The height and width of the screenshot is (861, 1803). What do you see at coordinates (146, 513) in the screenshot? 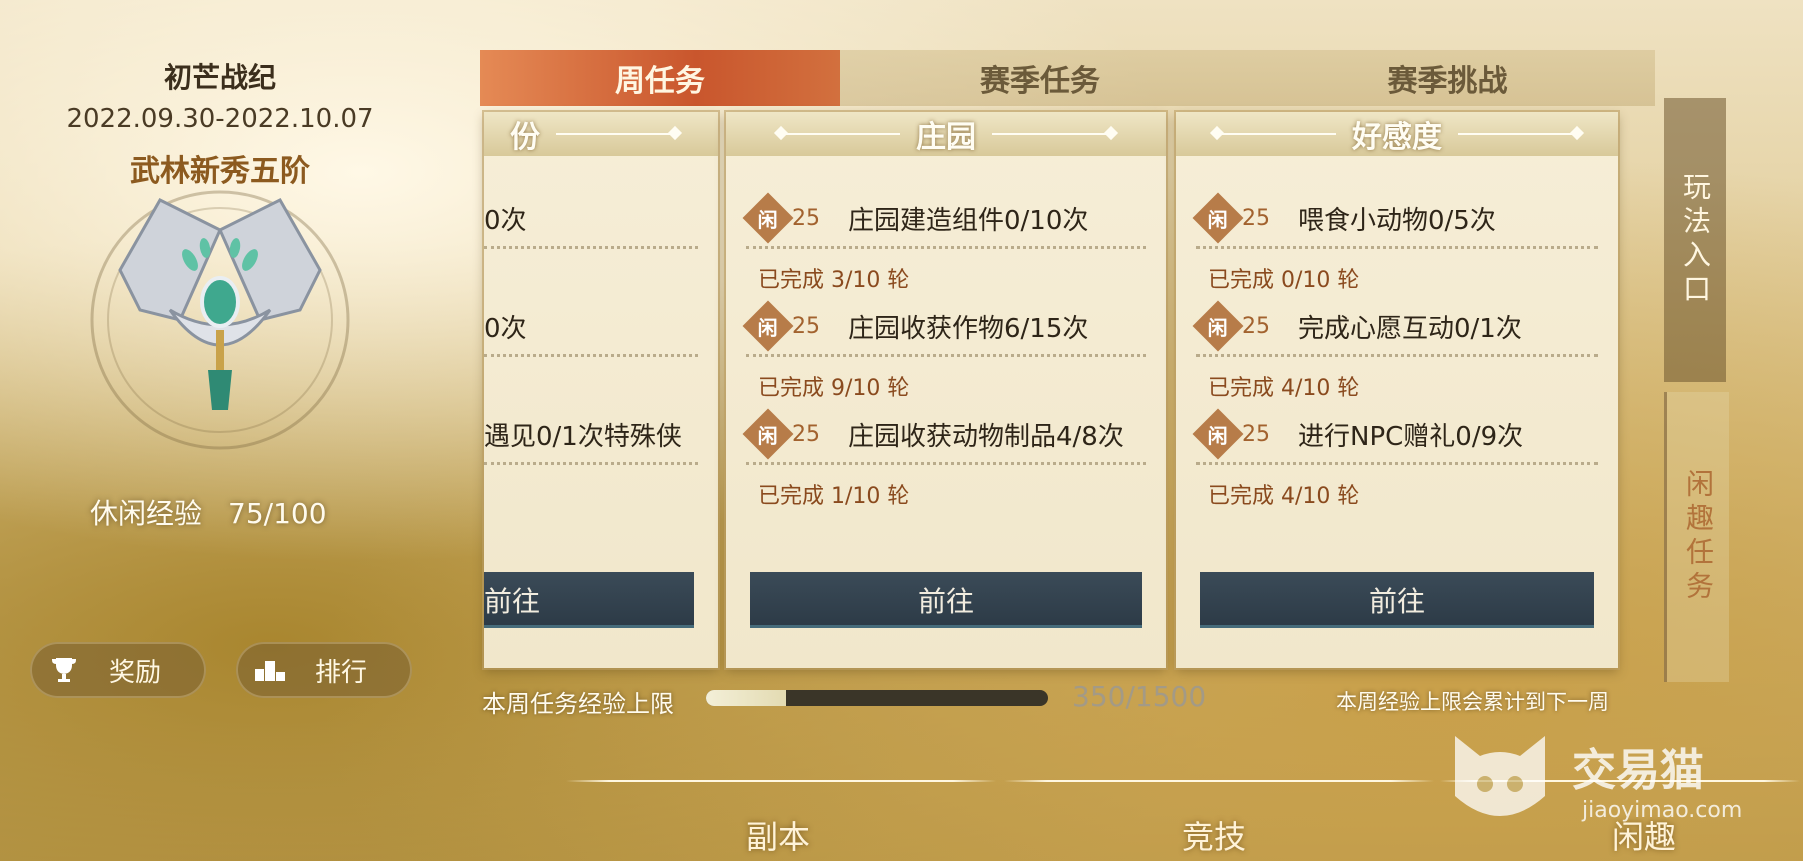
I see `leisure-exp-label: 休闲经验` at bounding box center [146, 513].